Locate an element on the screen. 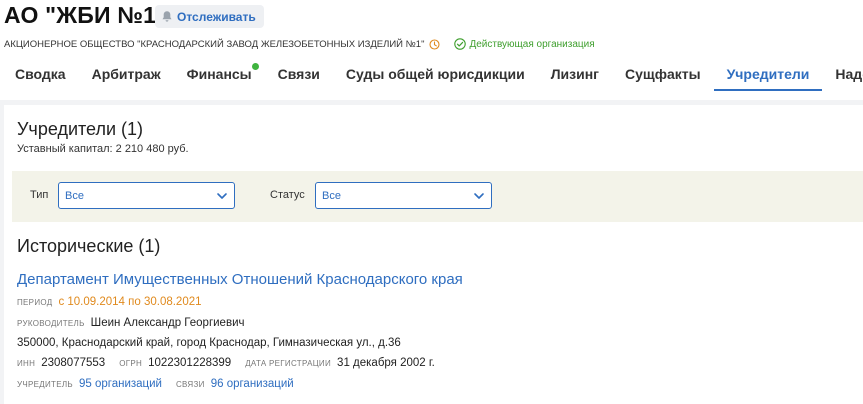 This screenshot has height=404, width=863. type-select-value: Все is located at coordinates (74, 195).